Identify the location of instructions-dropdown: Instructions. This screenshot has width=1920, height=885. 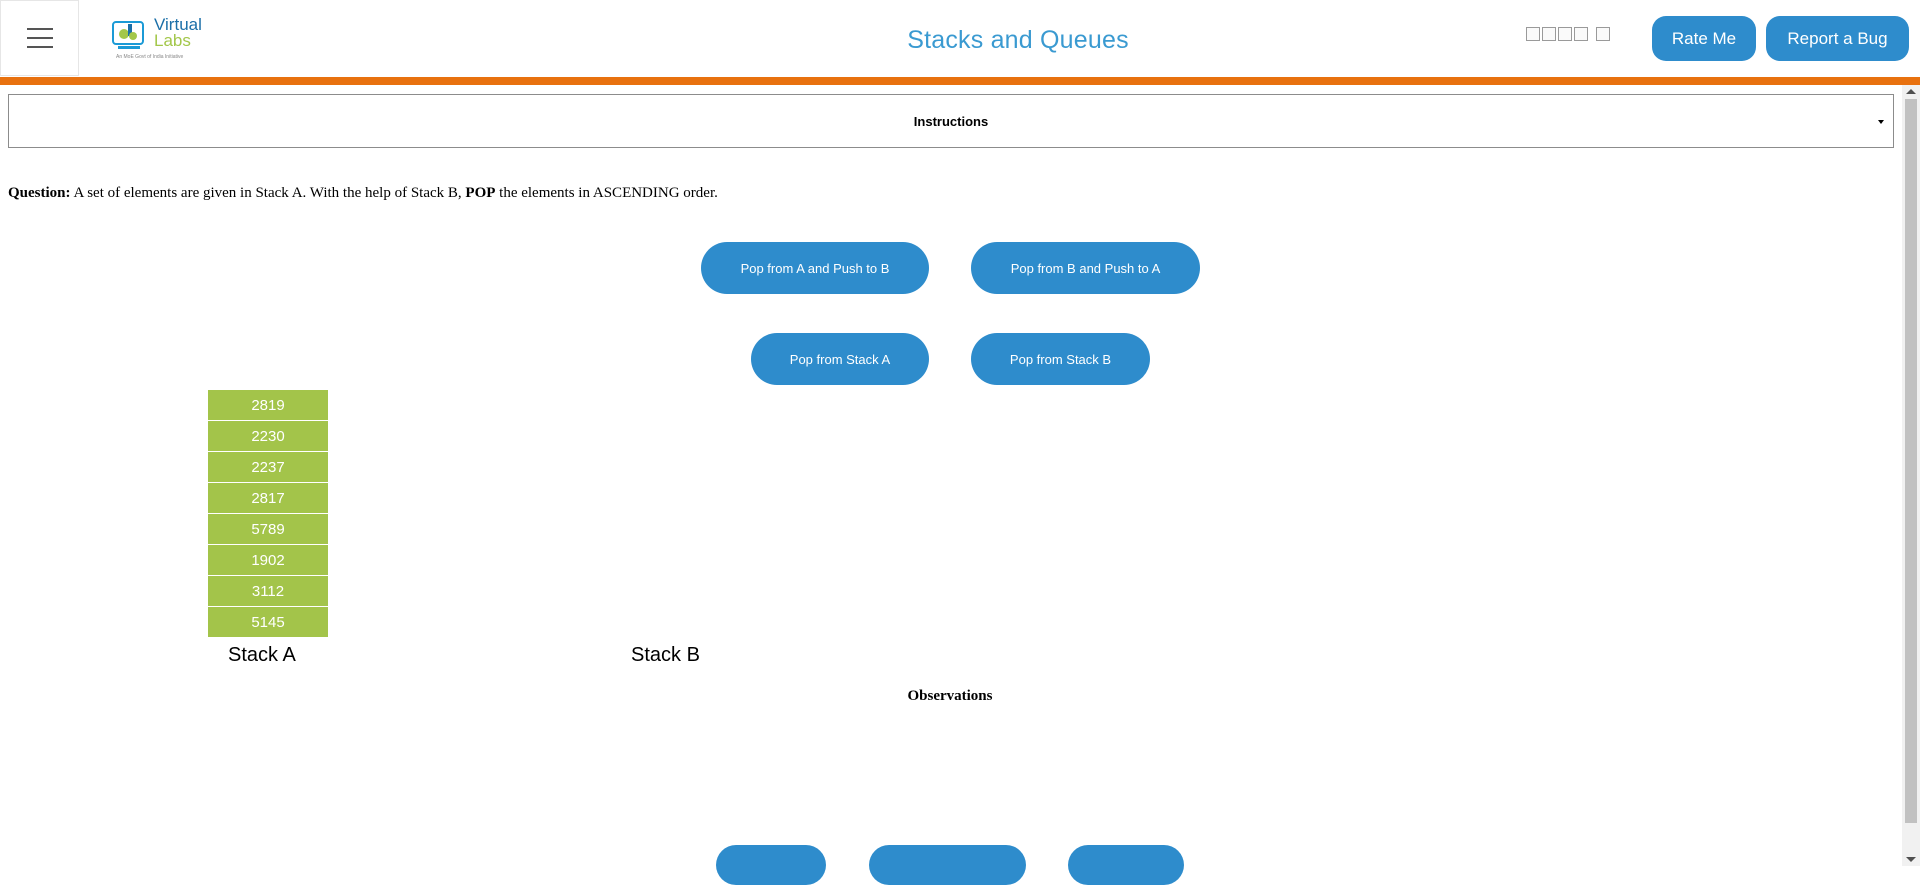
(951, 121).